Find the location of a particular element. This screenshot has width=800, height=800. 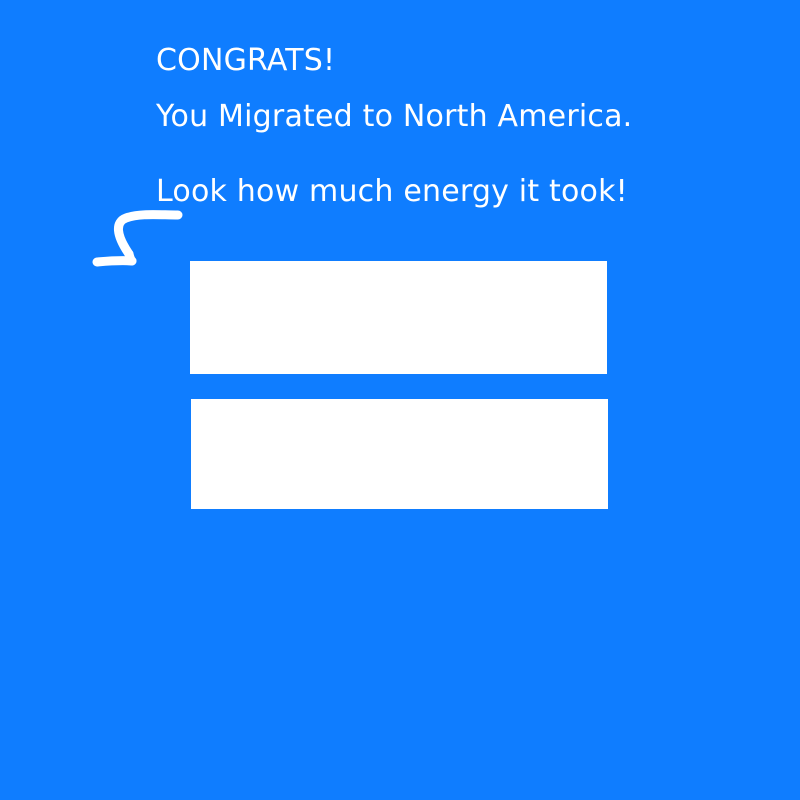

energy-message: Look how much energy it took! is located at coordinates (392, 191).